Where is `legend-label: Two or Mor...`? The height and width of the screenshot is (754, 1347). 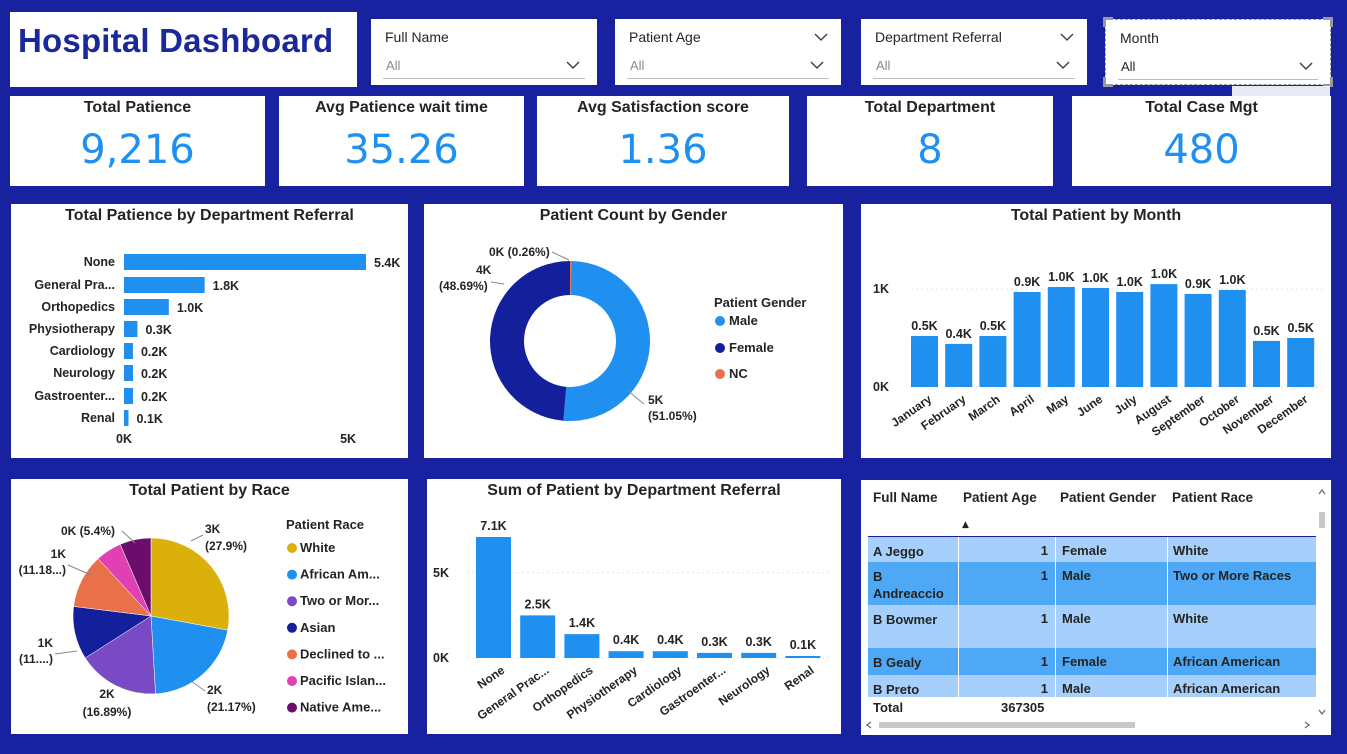 legend-label: Two or Mor... is located at coordinates (339, 600).